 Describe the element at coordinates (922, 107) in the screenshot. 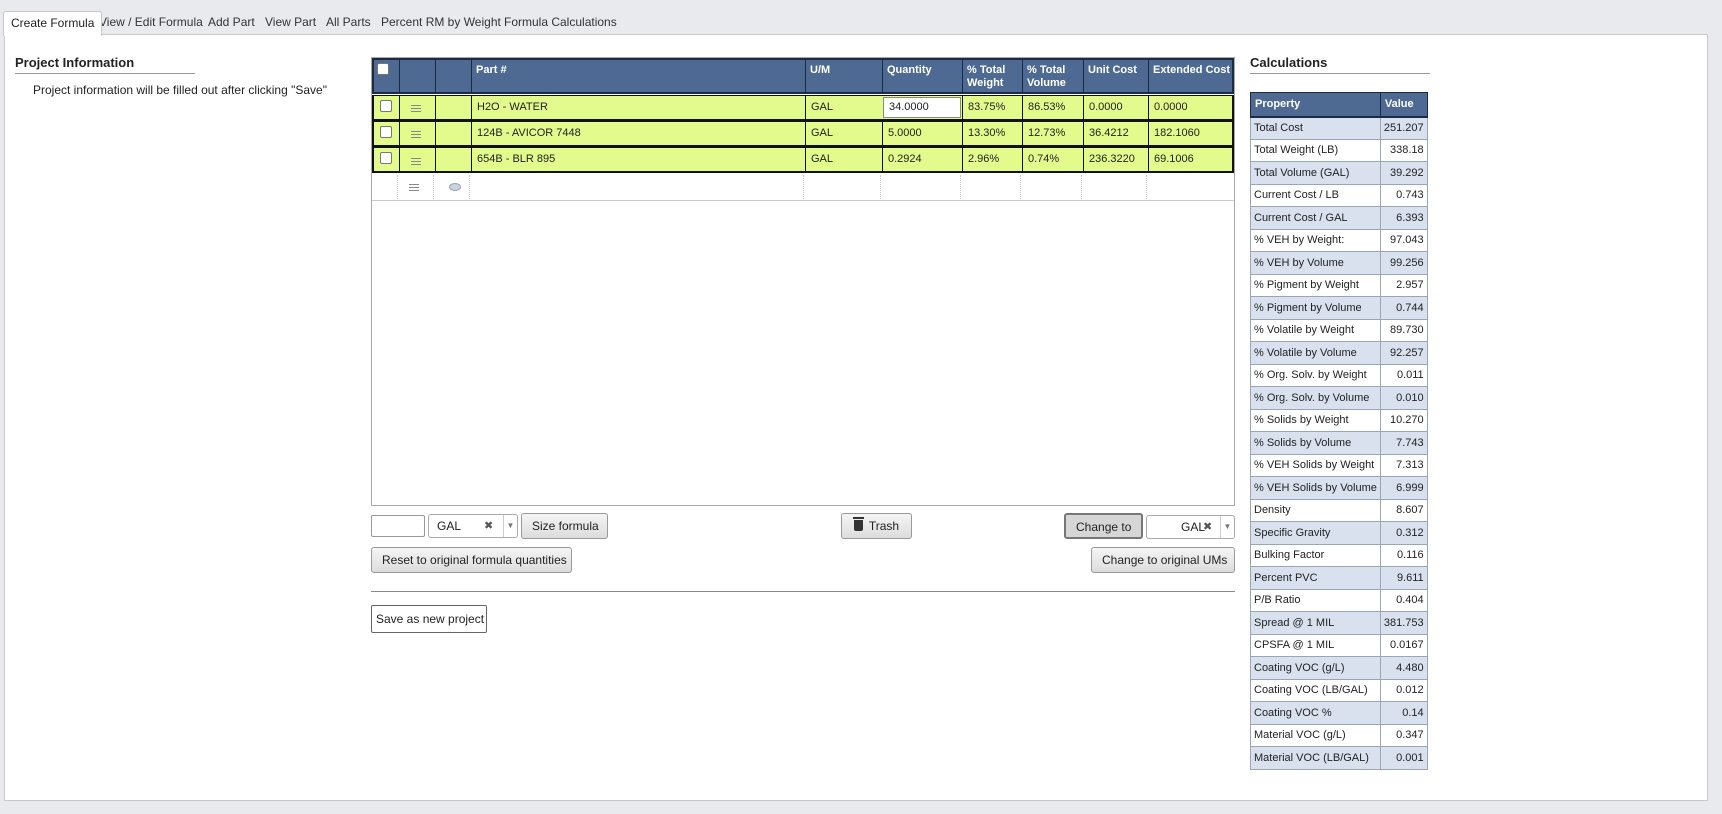

I see `quantity-input: 34.0000` at that location.